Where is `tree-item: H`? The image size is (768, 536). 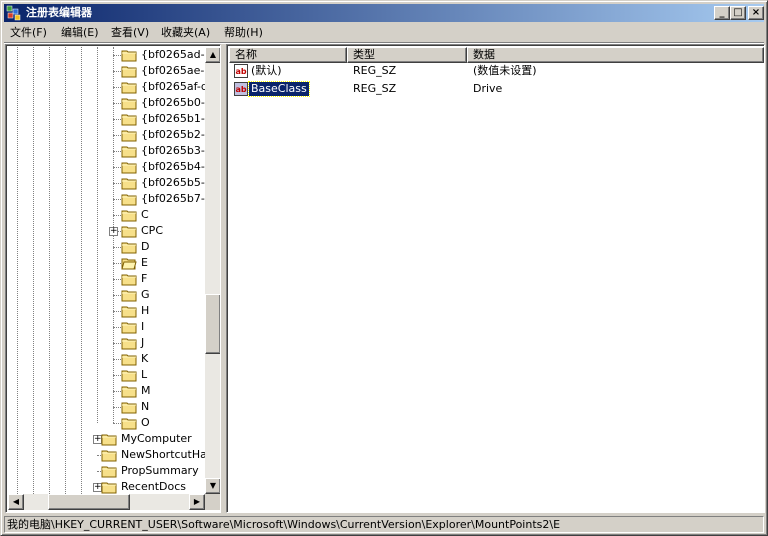
tree-item: H is located at coordinates (106, 311).